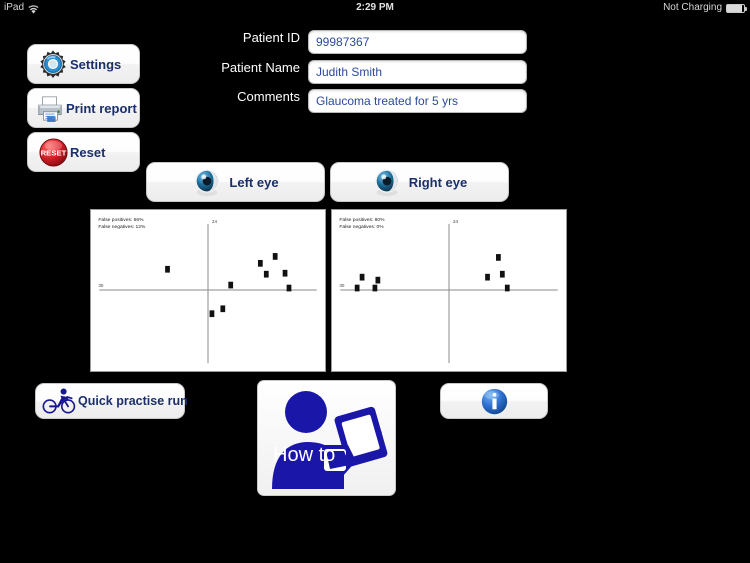 Image resolution: width=750 pixels, height=563 pixels. I want to click on gear-icon, so click(53, 64).